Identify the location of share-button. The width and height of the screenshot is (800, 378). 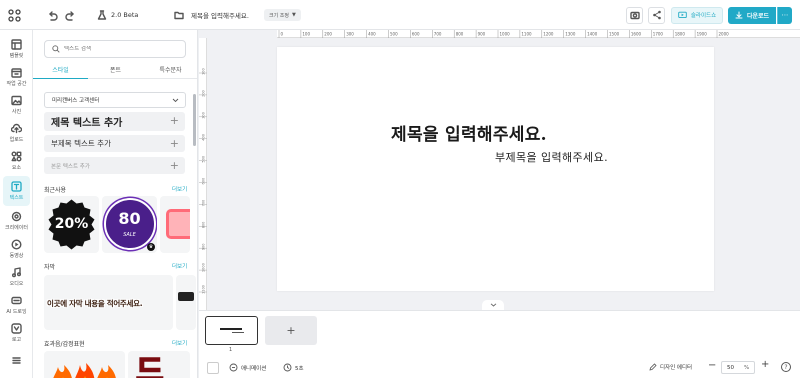
(656, 15).